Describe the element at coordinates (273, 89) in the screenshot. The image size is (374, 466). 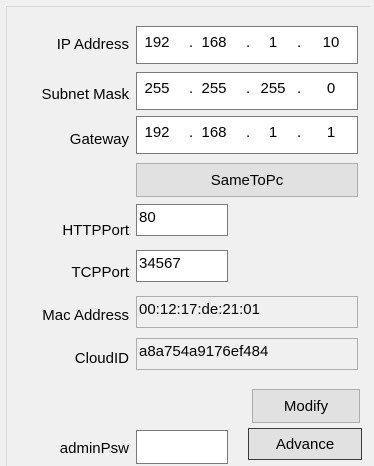
I see `subnet-octet-3: 255` at that location.